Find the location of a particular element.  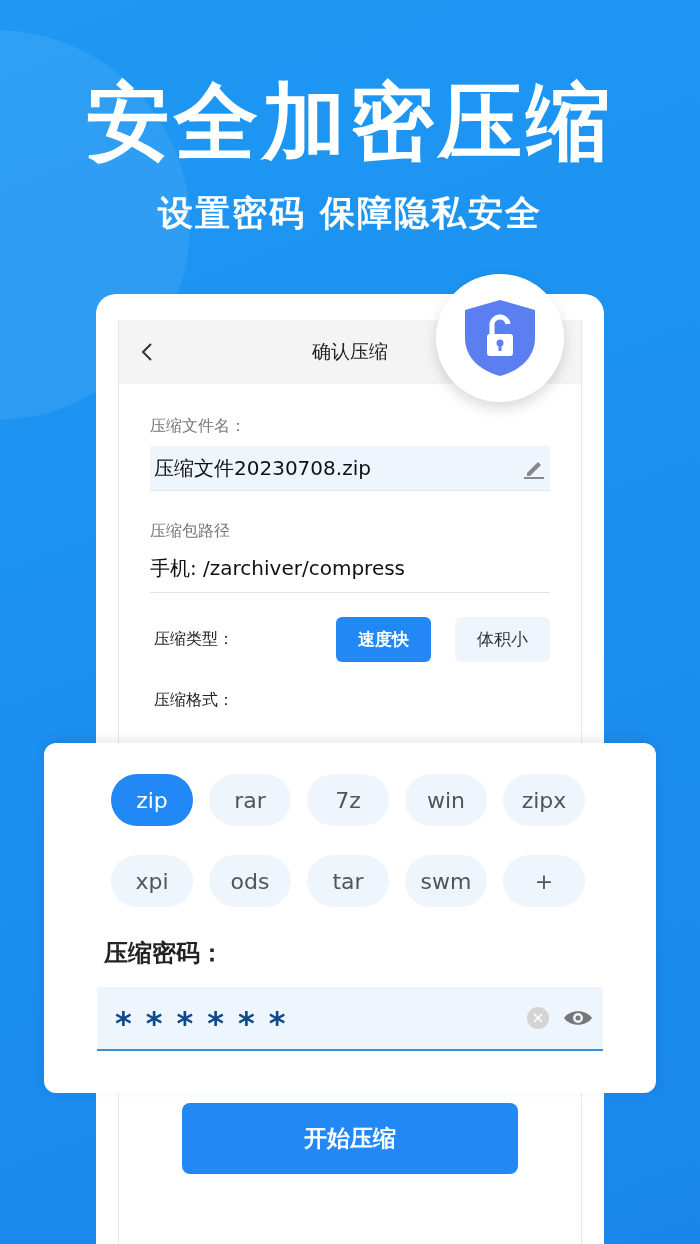

screen-title: 确认压缩 is located at coordinates (350, 351).